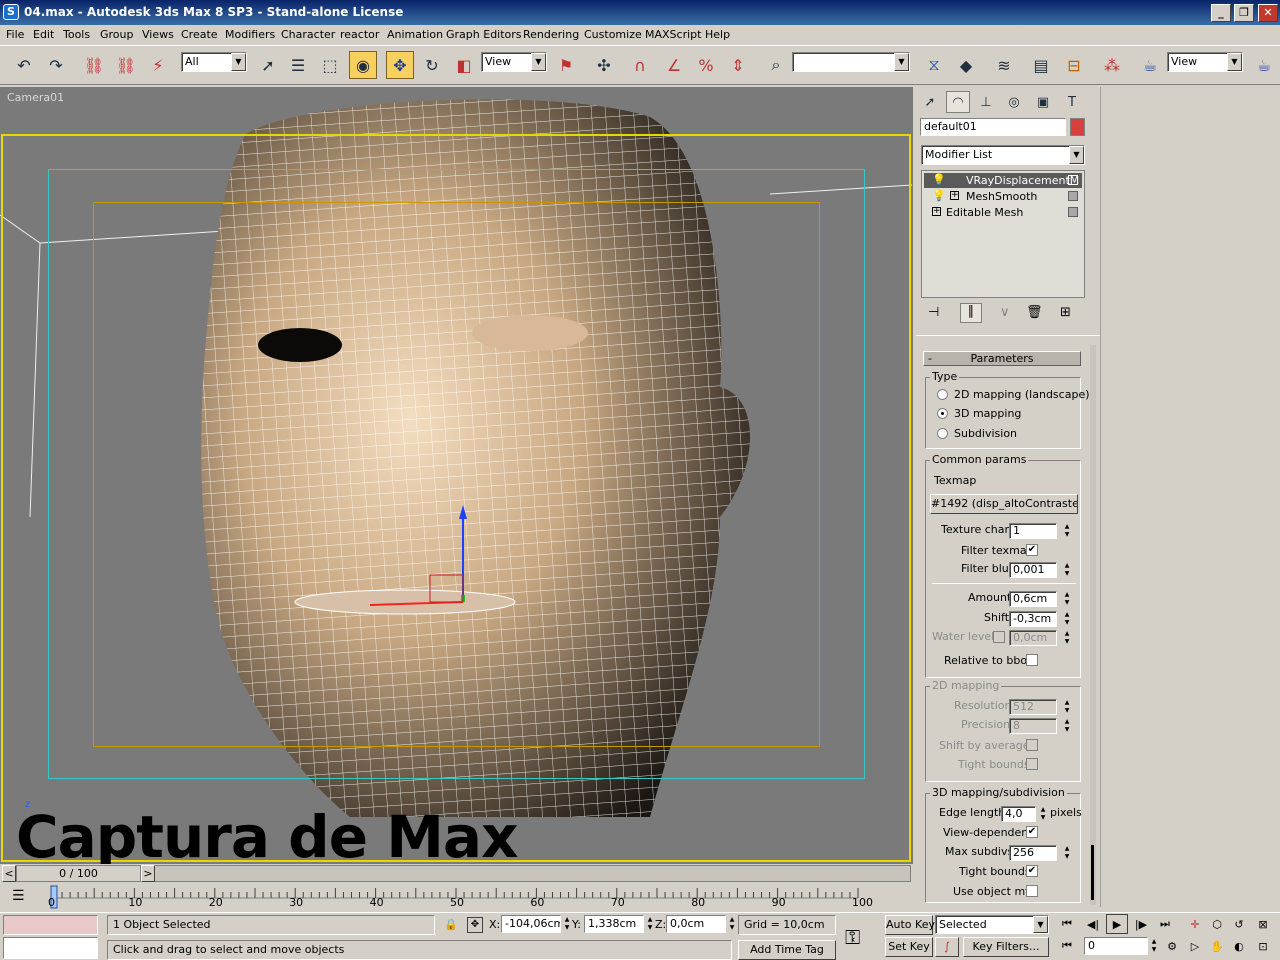 This screenshot has width=1280, height=960. Describe the element at coordinates (43, 34) in the screenshot. I see `menu-edit: Edit` at that location.